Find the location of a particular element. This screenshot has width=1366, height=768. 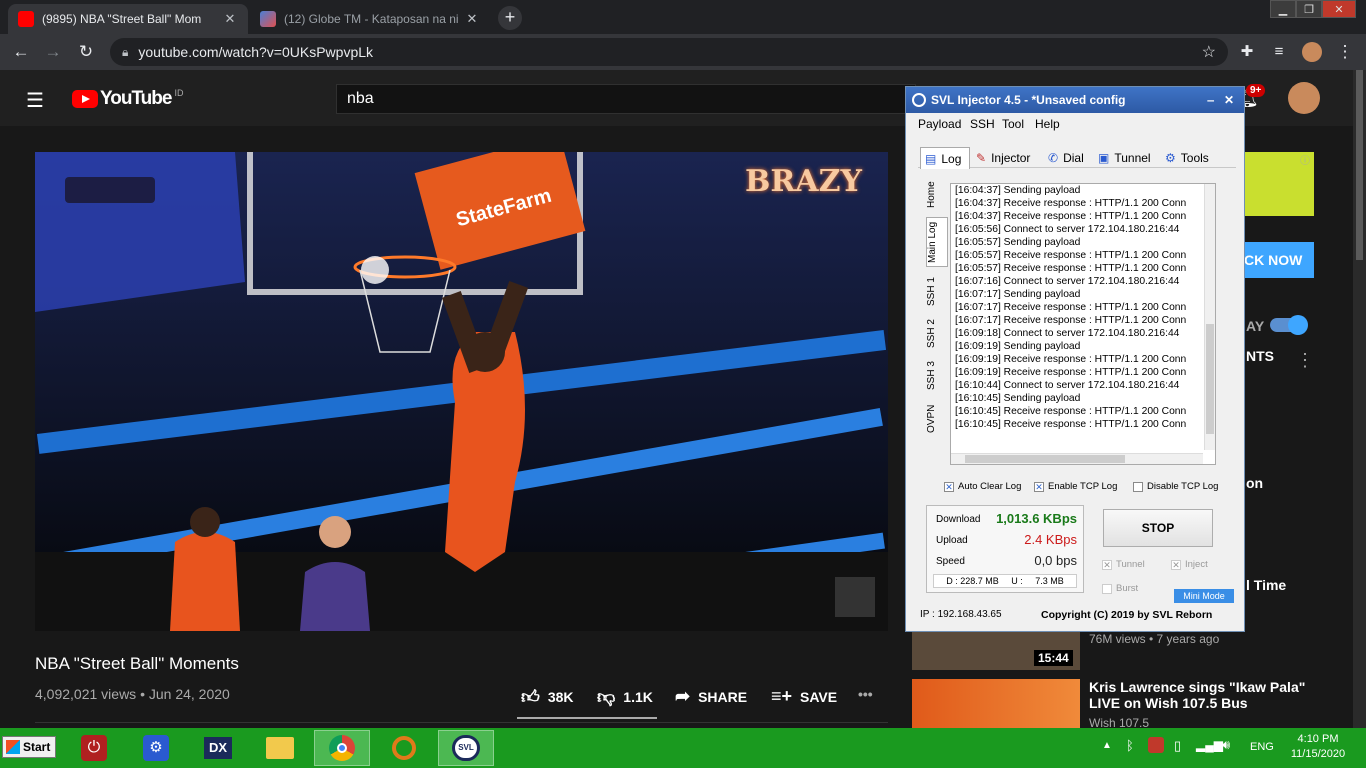

chrome-menu-icon: ⋮ is located at coordinates (1345, 52).